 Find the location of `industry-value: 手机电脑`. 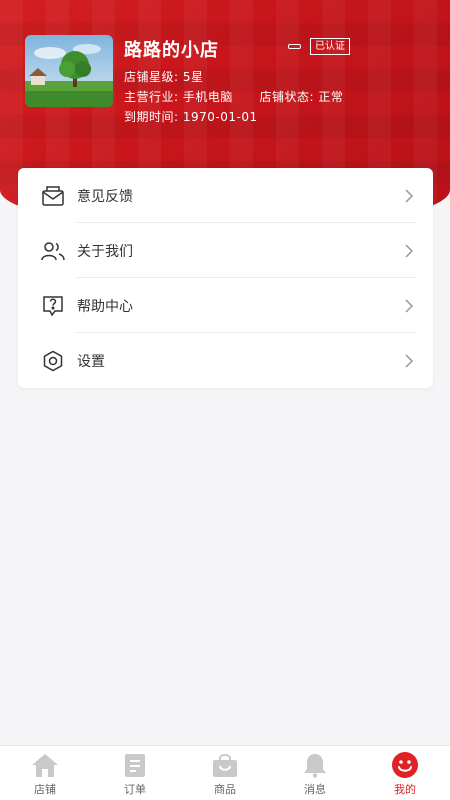

industry-value: 手机电脑 is located at coordinates (207, 97).